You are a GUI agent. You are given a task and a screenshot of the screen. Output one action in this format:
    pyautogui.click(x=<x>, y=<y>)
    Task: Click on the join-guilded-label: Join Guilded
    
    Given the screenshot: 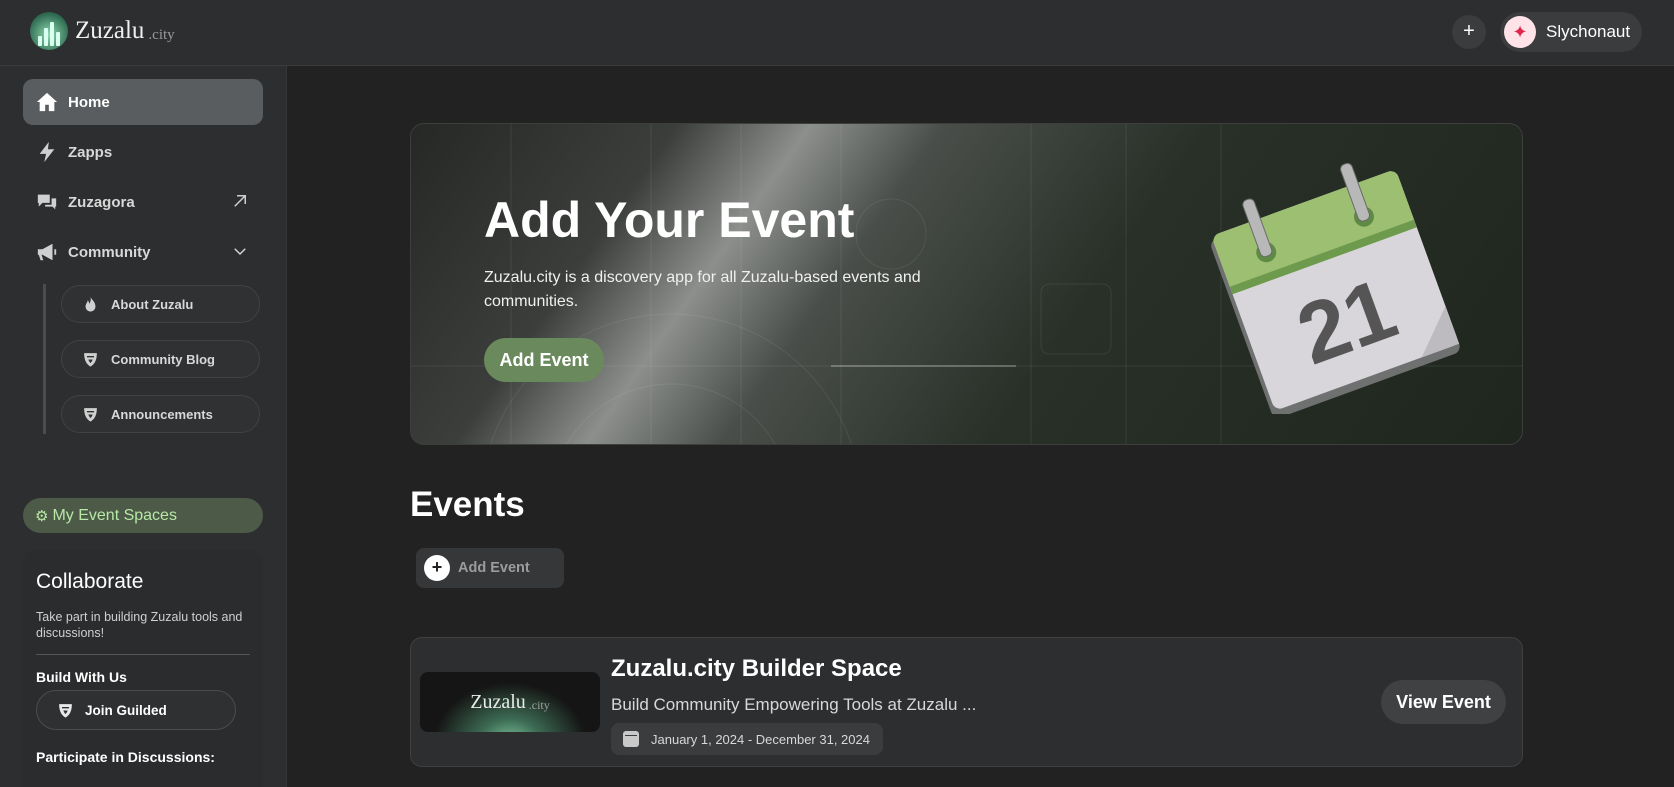 What is the action you would take?
    pyautogui.click(x=126, y=710)
    